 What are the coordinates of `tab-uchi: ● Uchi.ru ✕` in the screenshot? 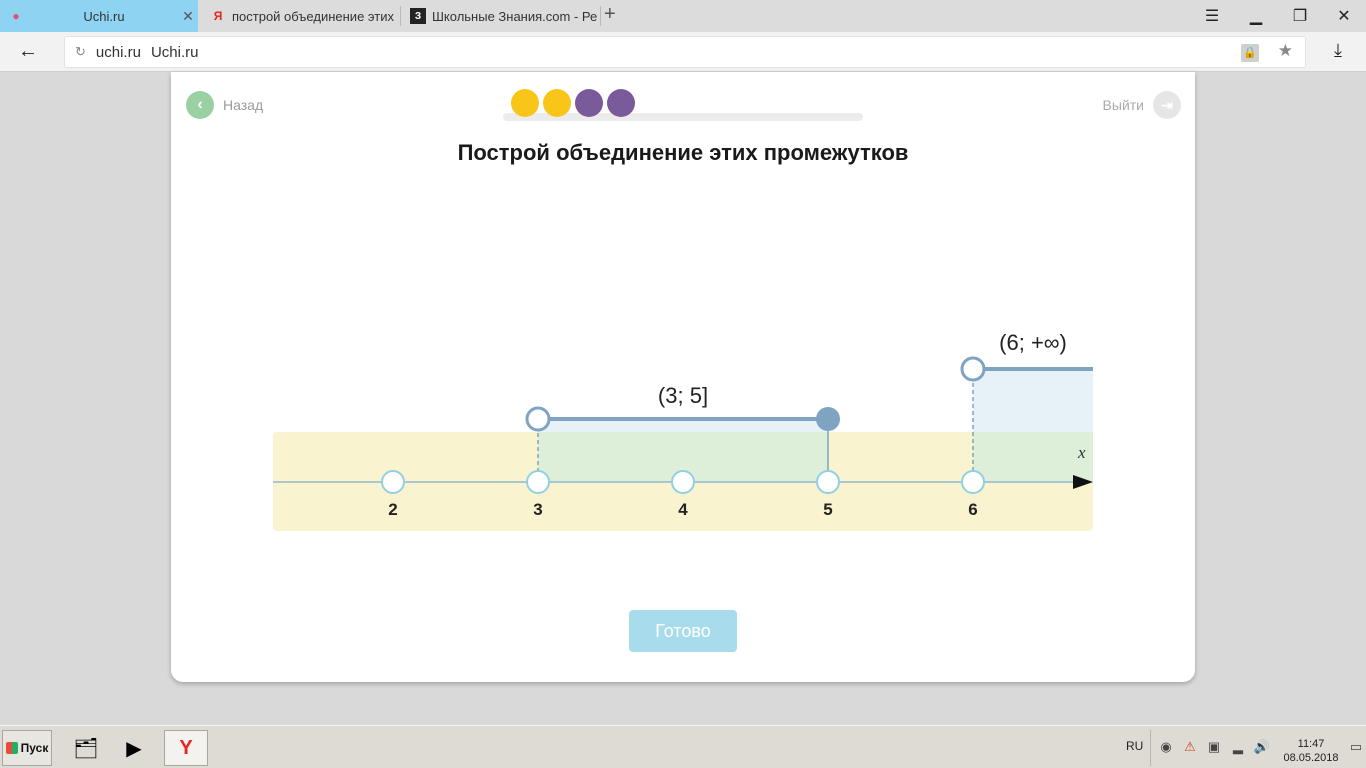 It's located at (99, 16).